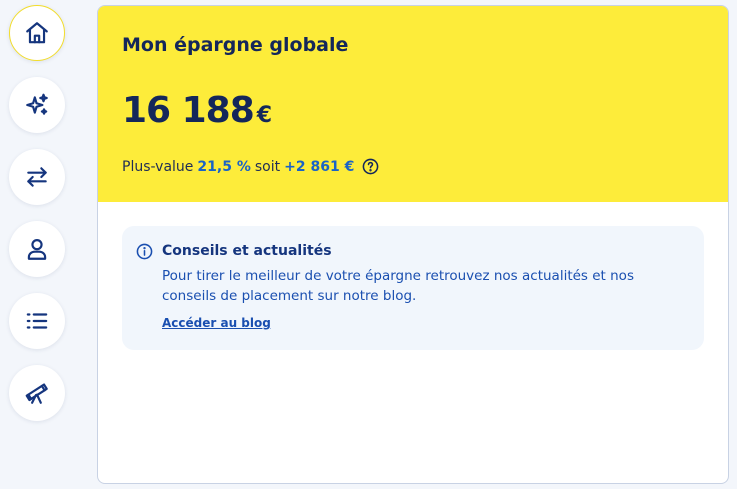 This screenshot has width=737, height=489. I want to click on advice-title: Conseils et actualités, so click(247, 251).